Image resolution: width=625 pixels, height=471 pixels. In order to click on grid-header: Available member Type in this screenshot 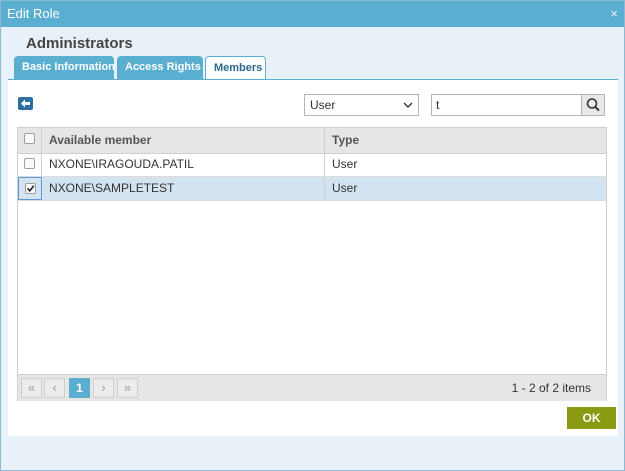, I will do `click(312, 141)`.